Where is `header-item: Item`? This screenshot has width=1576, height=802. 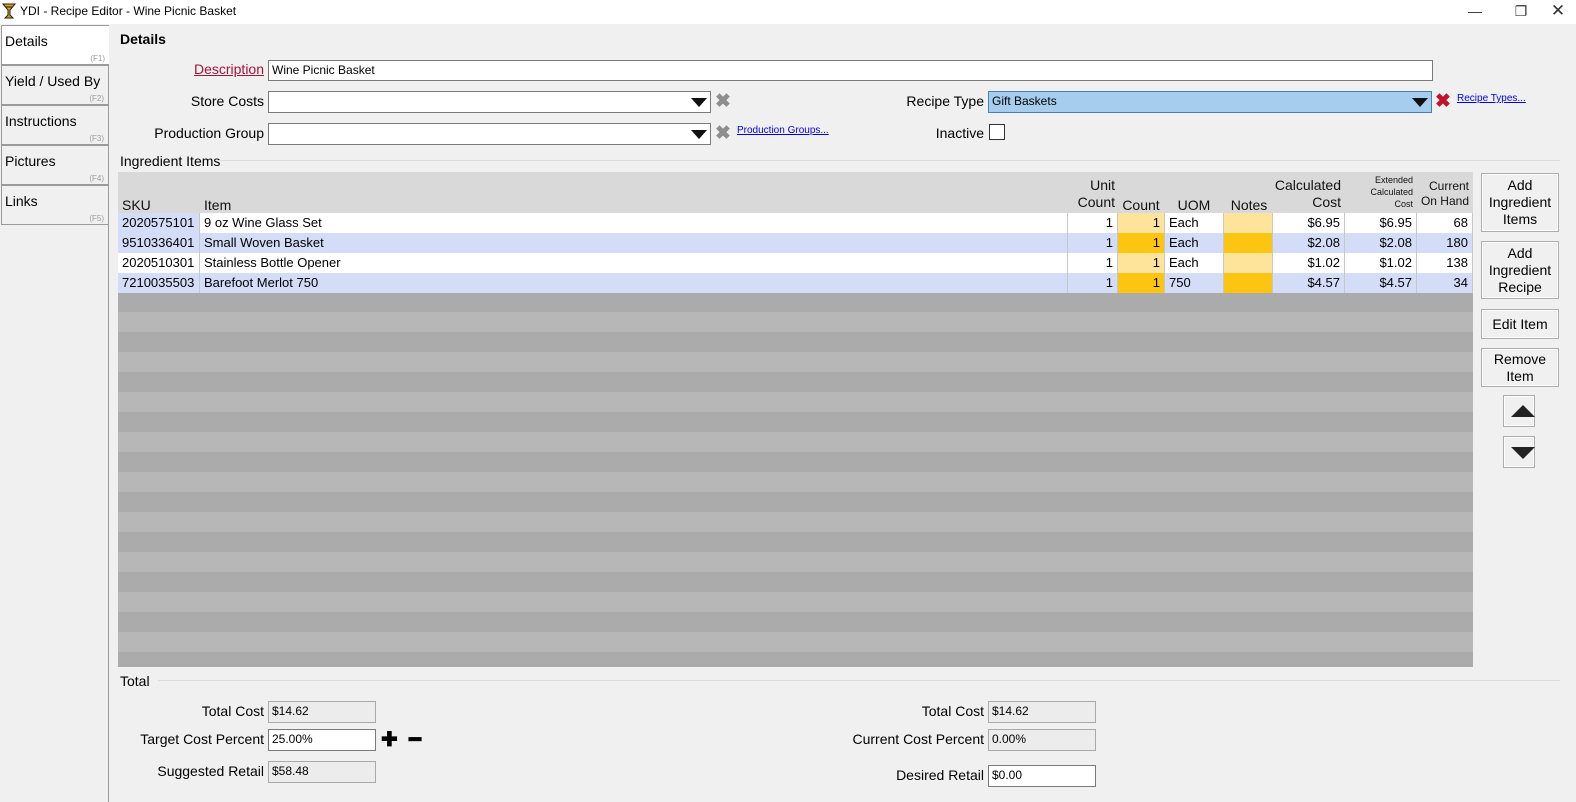 header-item: Item is located at coordinates (217, 205).